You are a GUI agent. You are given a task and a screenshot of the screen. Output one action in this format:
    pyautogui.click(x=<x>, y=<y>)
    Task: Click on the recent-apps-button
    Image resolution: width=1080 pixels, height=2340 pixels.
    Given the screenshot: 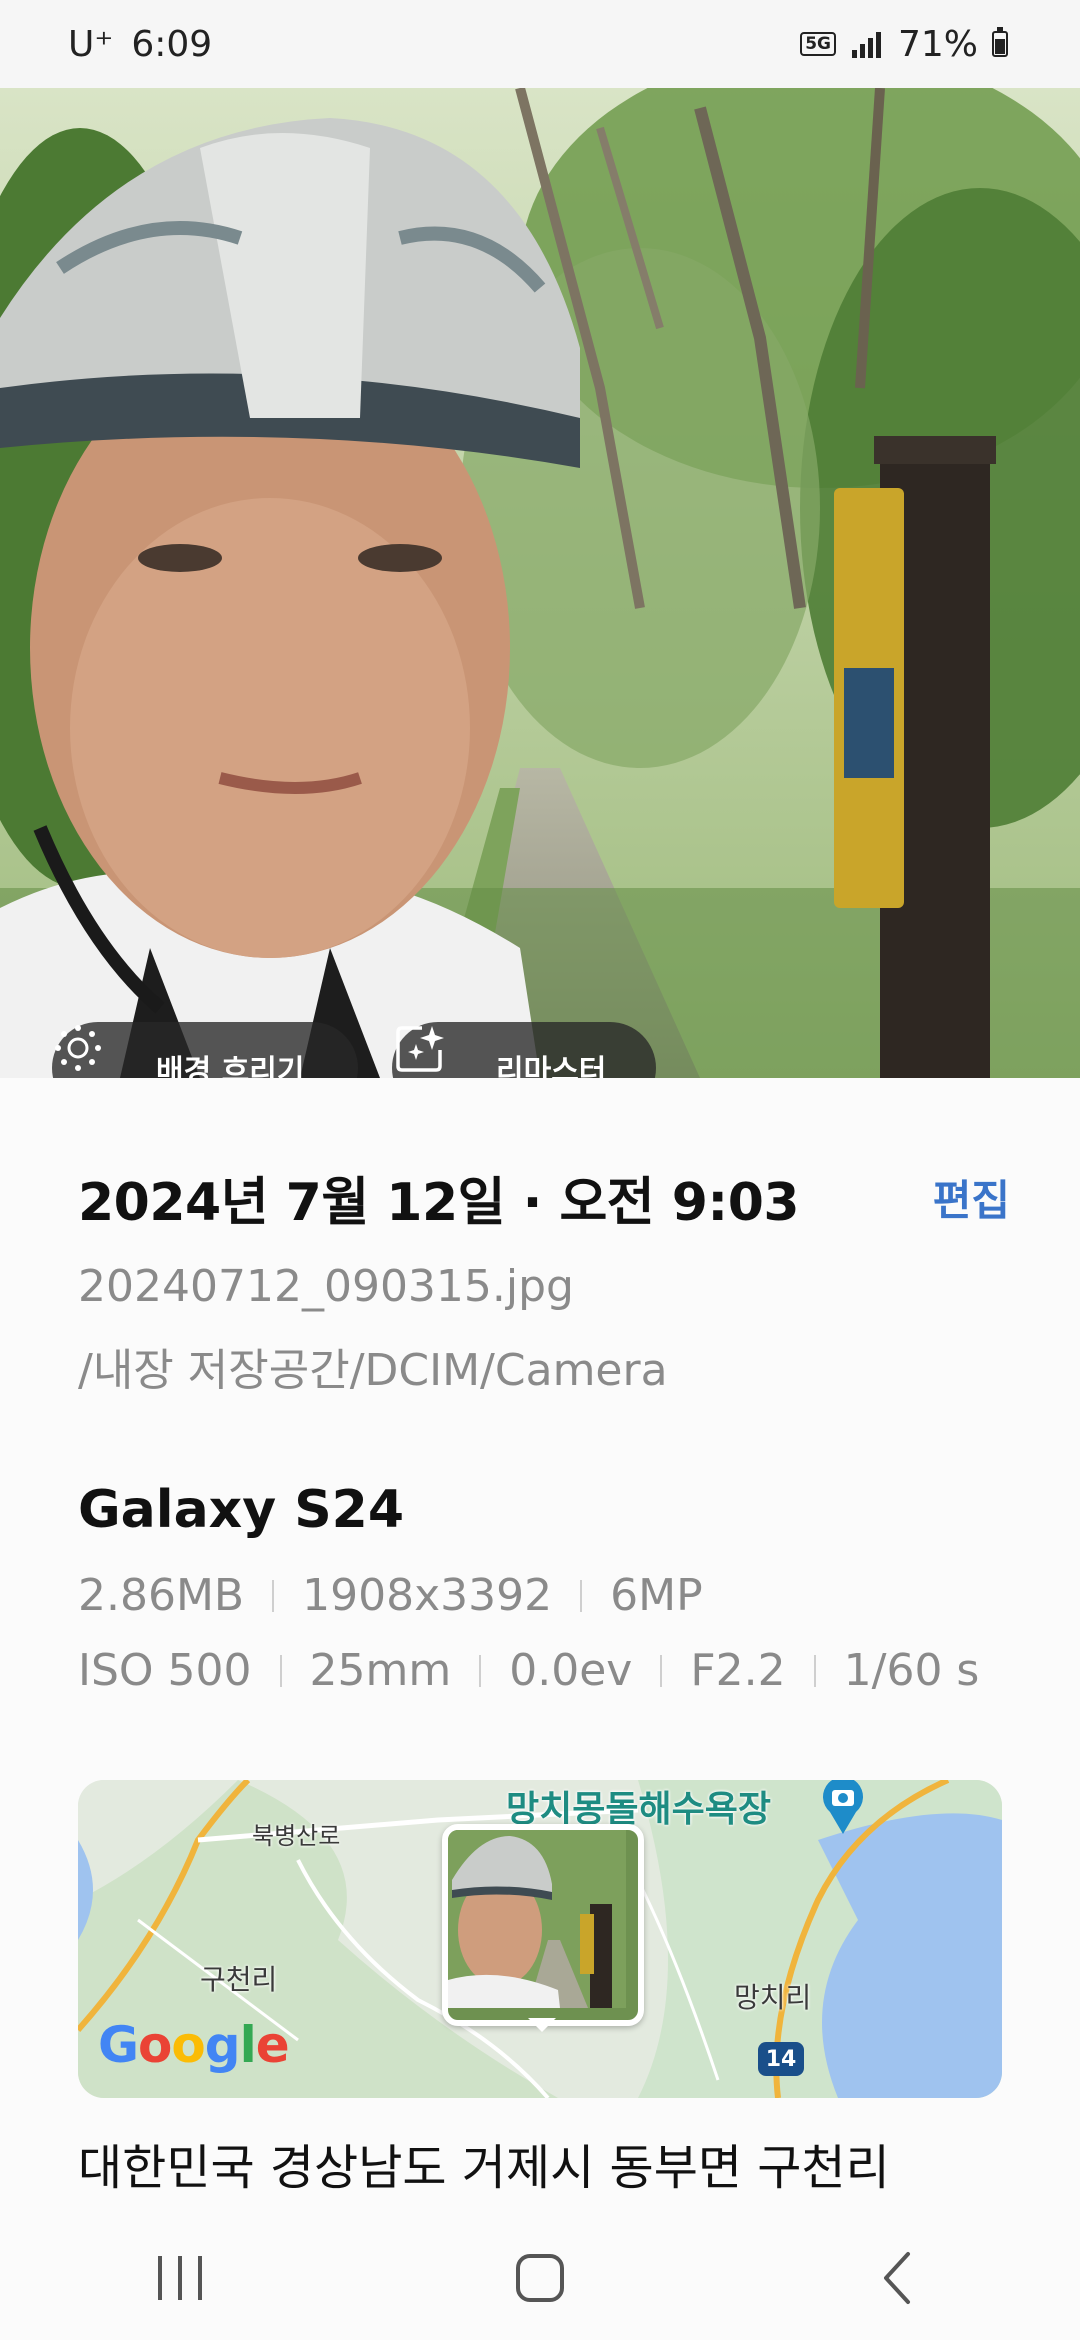 What is the action you would take?
    pyautogui.click(x=180, y=2278)
    